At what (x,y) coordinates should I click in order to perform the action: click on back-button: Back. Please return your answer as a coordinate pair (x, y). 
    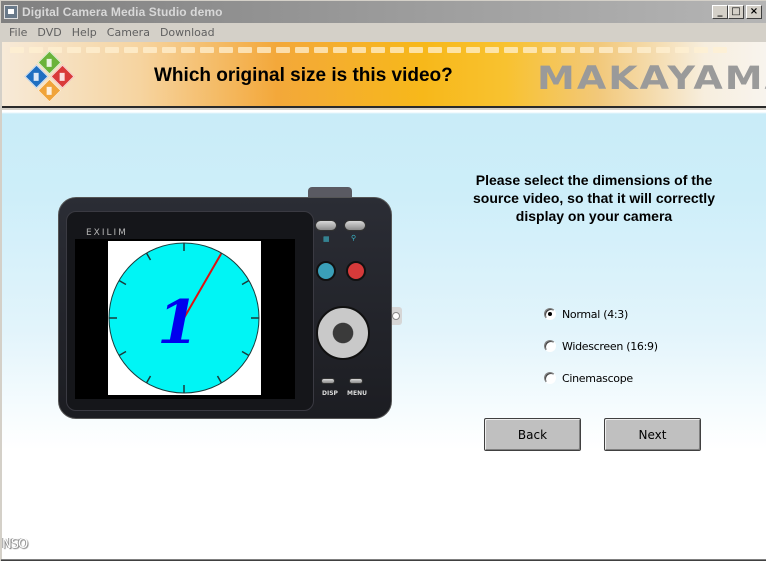
    Looking at the image, I should click on (532, 434).